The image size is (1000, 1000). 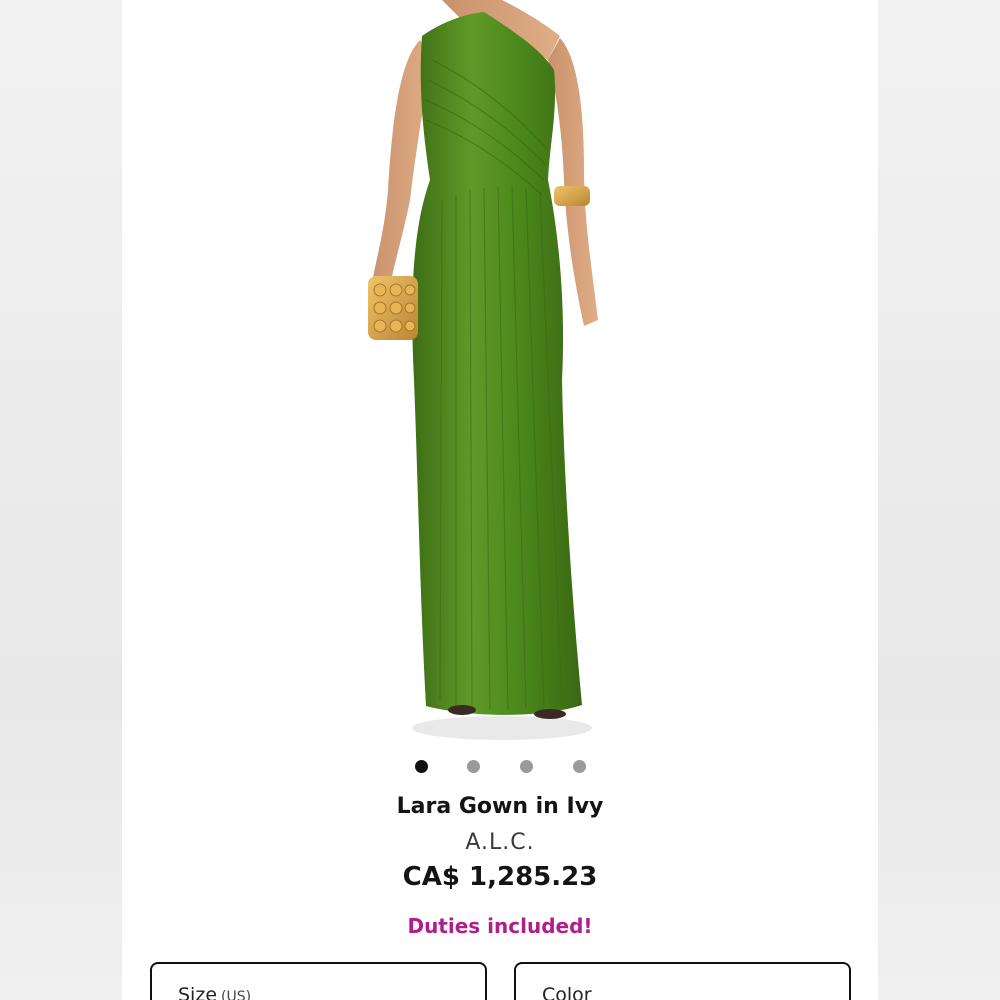 I want to click on background-right, so click(x=939, y=500).